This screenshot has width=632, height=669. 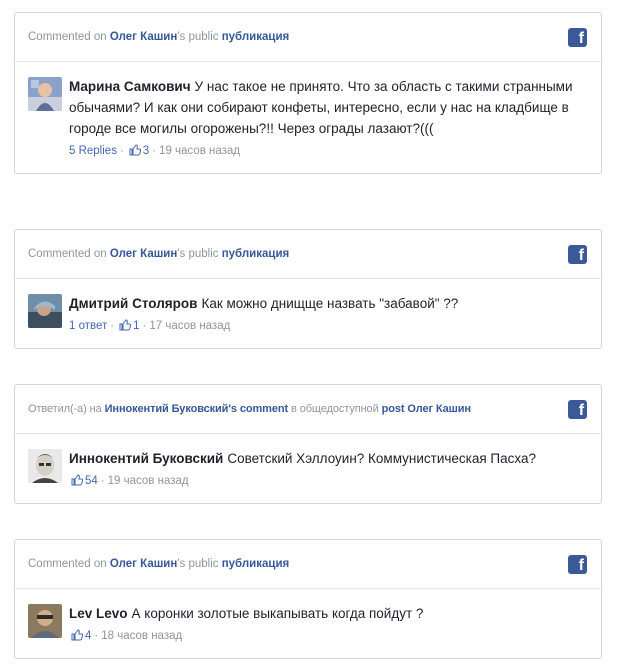 What do you see at coordinates (335, 409) in the screenshot?
I see `header-middle: в общедоступной` at bounding box center [335, 409].